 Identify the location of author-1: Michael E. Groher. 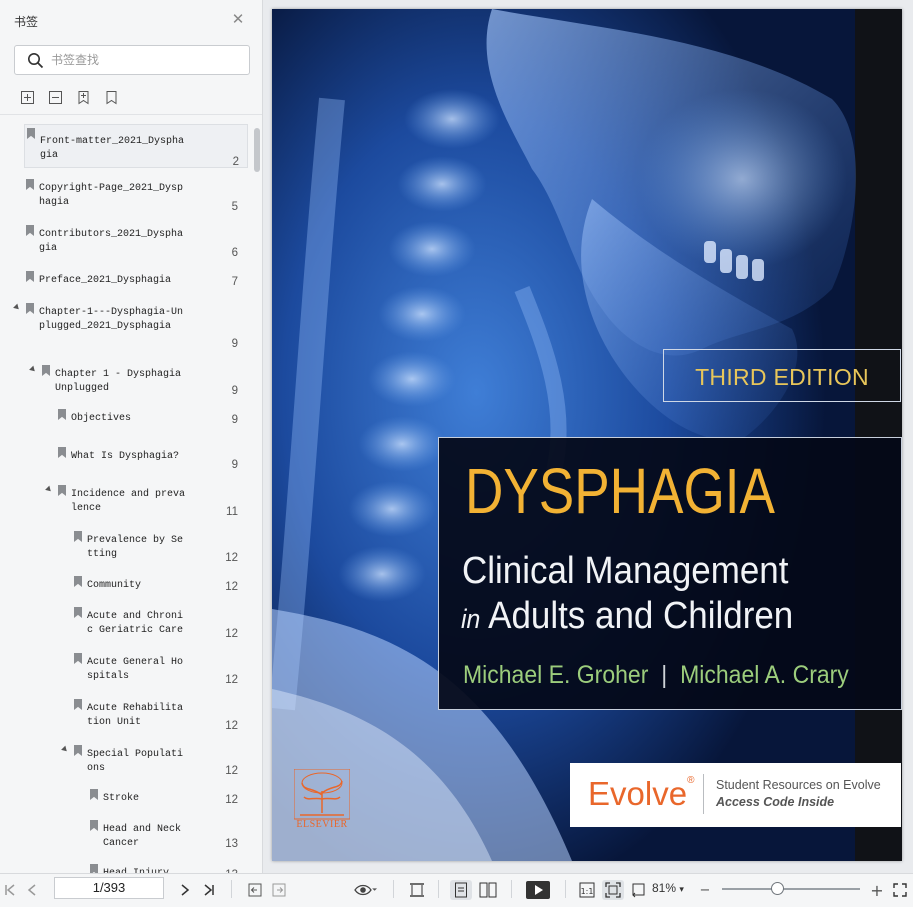
(556, 675).